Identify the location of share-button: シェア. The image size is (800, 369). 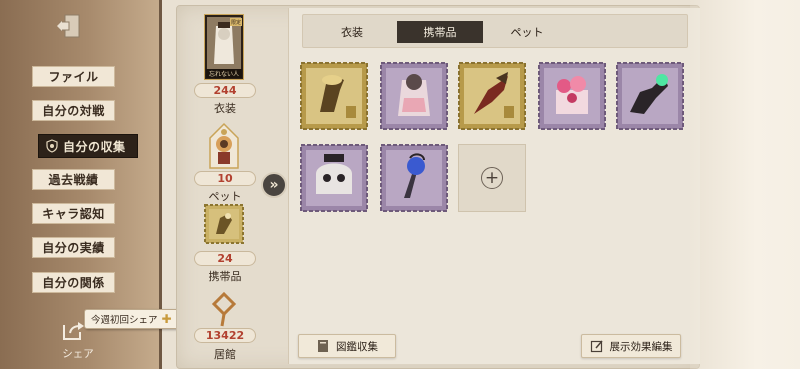
(78, 342).